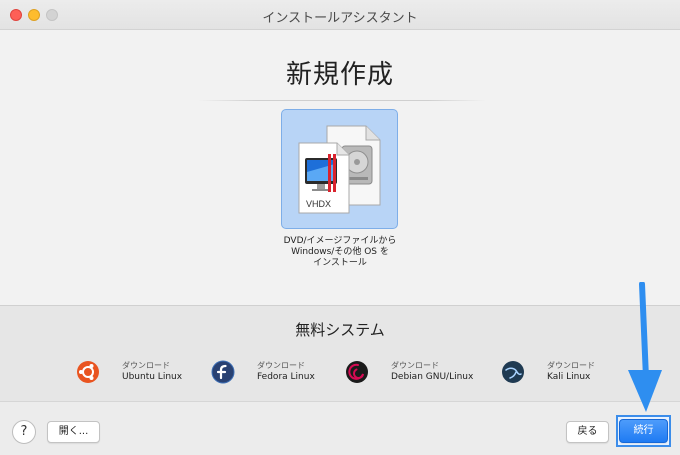 Image resolution: width=680 pixels, height=455 pixels. I want to click on title-bar: インストールアシスタント, so click(340, 15).